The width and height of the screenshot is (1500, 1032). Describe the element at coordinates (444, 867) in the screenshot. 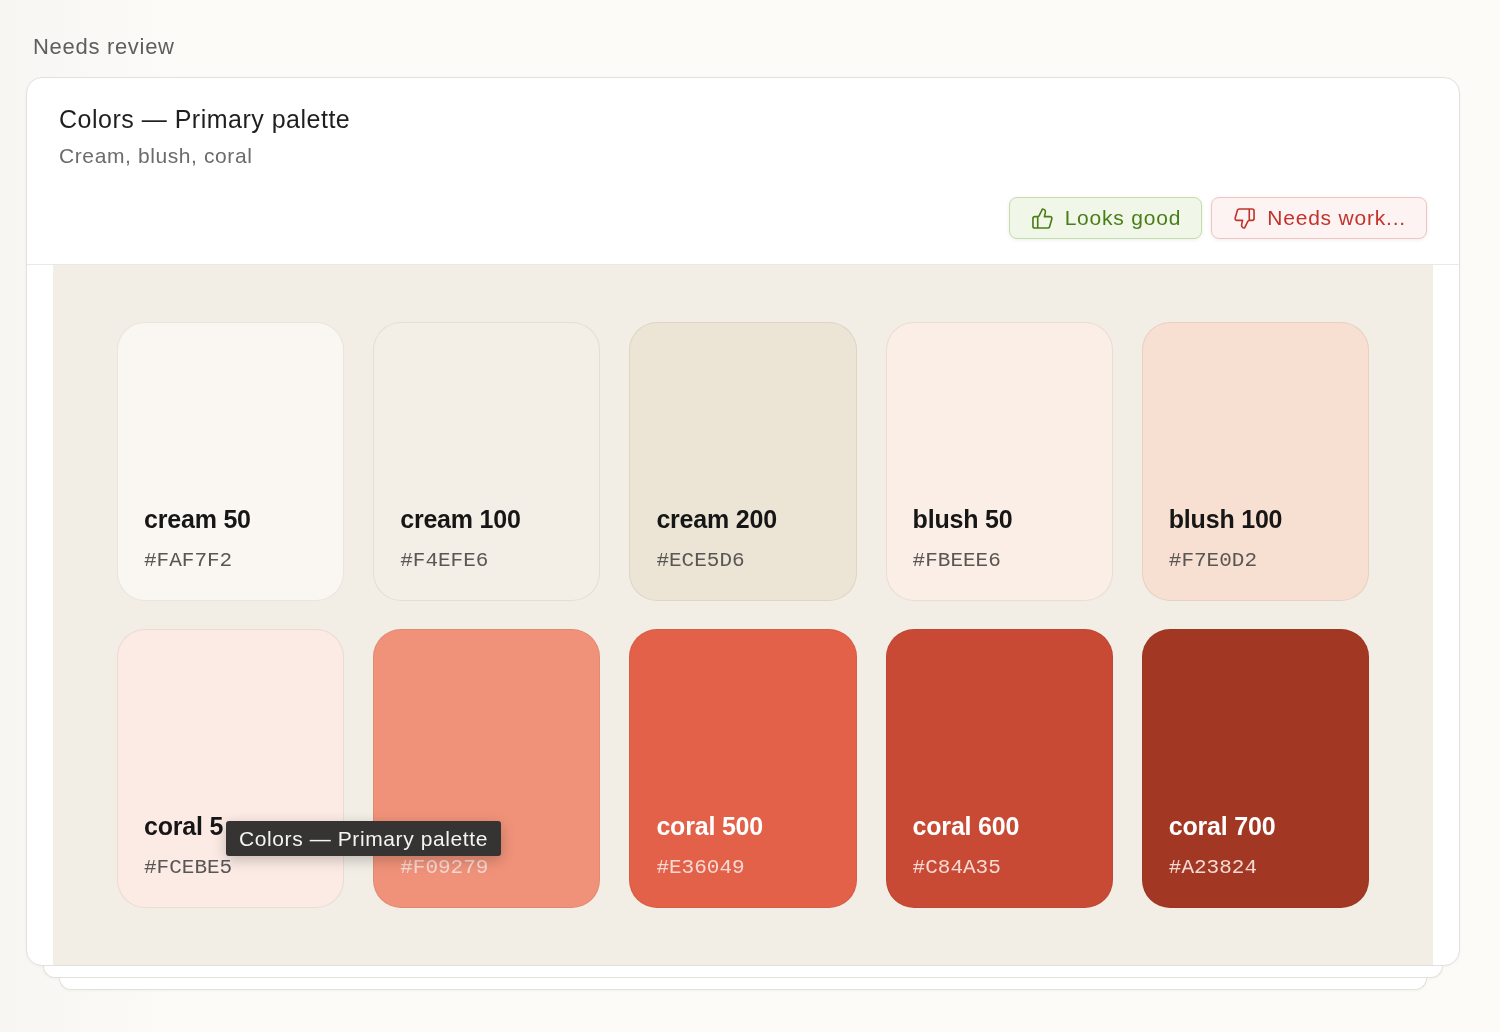

I see `hex-code: #F09279` at that location.